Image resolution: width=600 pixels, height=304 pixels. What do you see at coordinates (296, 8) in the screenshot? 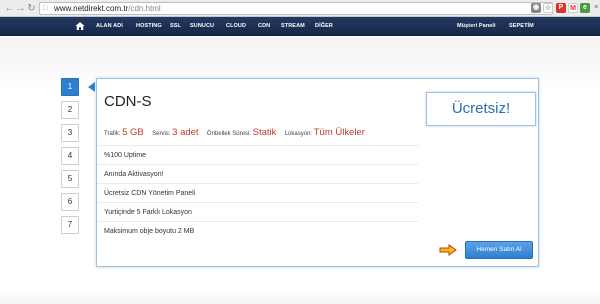
I see `address-bar: □ www.netdirekt.com.tr/cdn.html` at bounding box center [296, 8].